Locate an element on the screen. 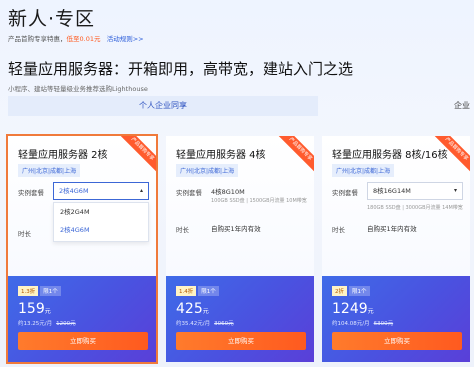 The height and width of the screenshot is (367, 474). tab-bar: 个人企业同享 企业 is located at coordinates (237, 106).